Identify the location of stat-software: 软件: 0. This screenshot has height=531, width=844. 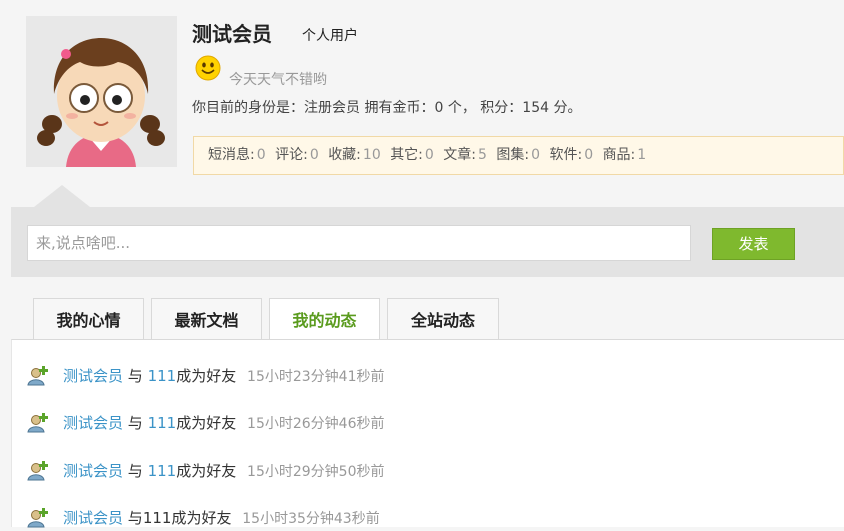
(571, 155).